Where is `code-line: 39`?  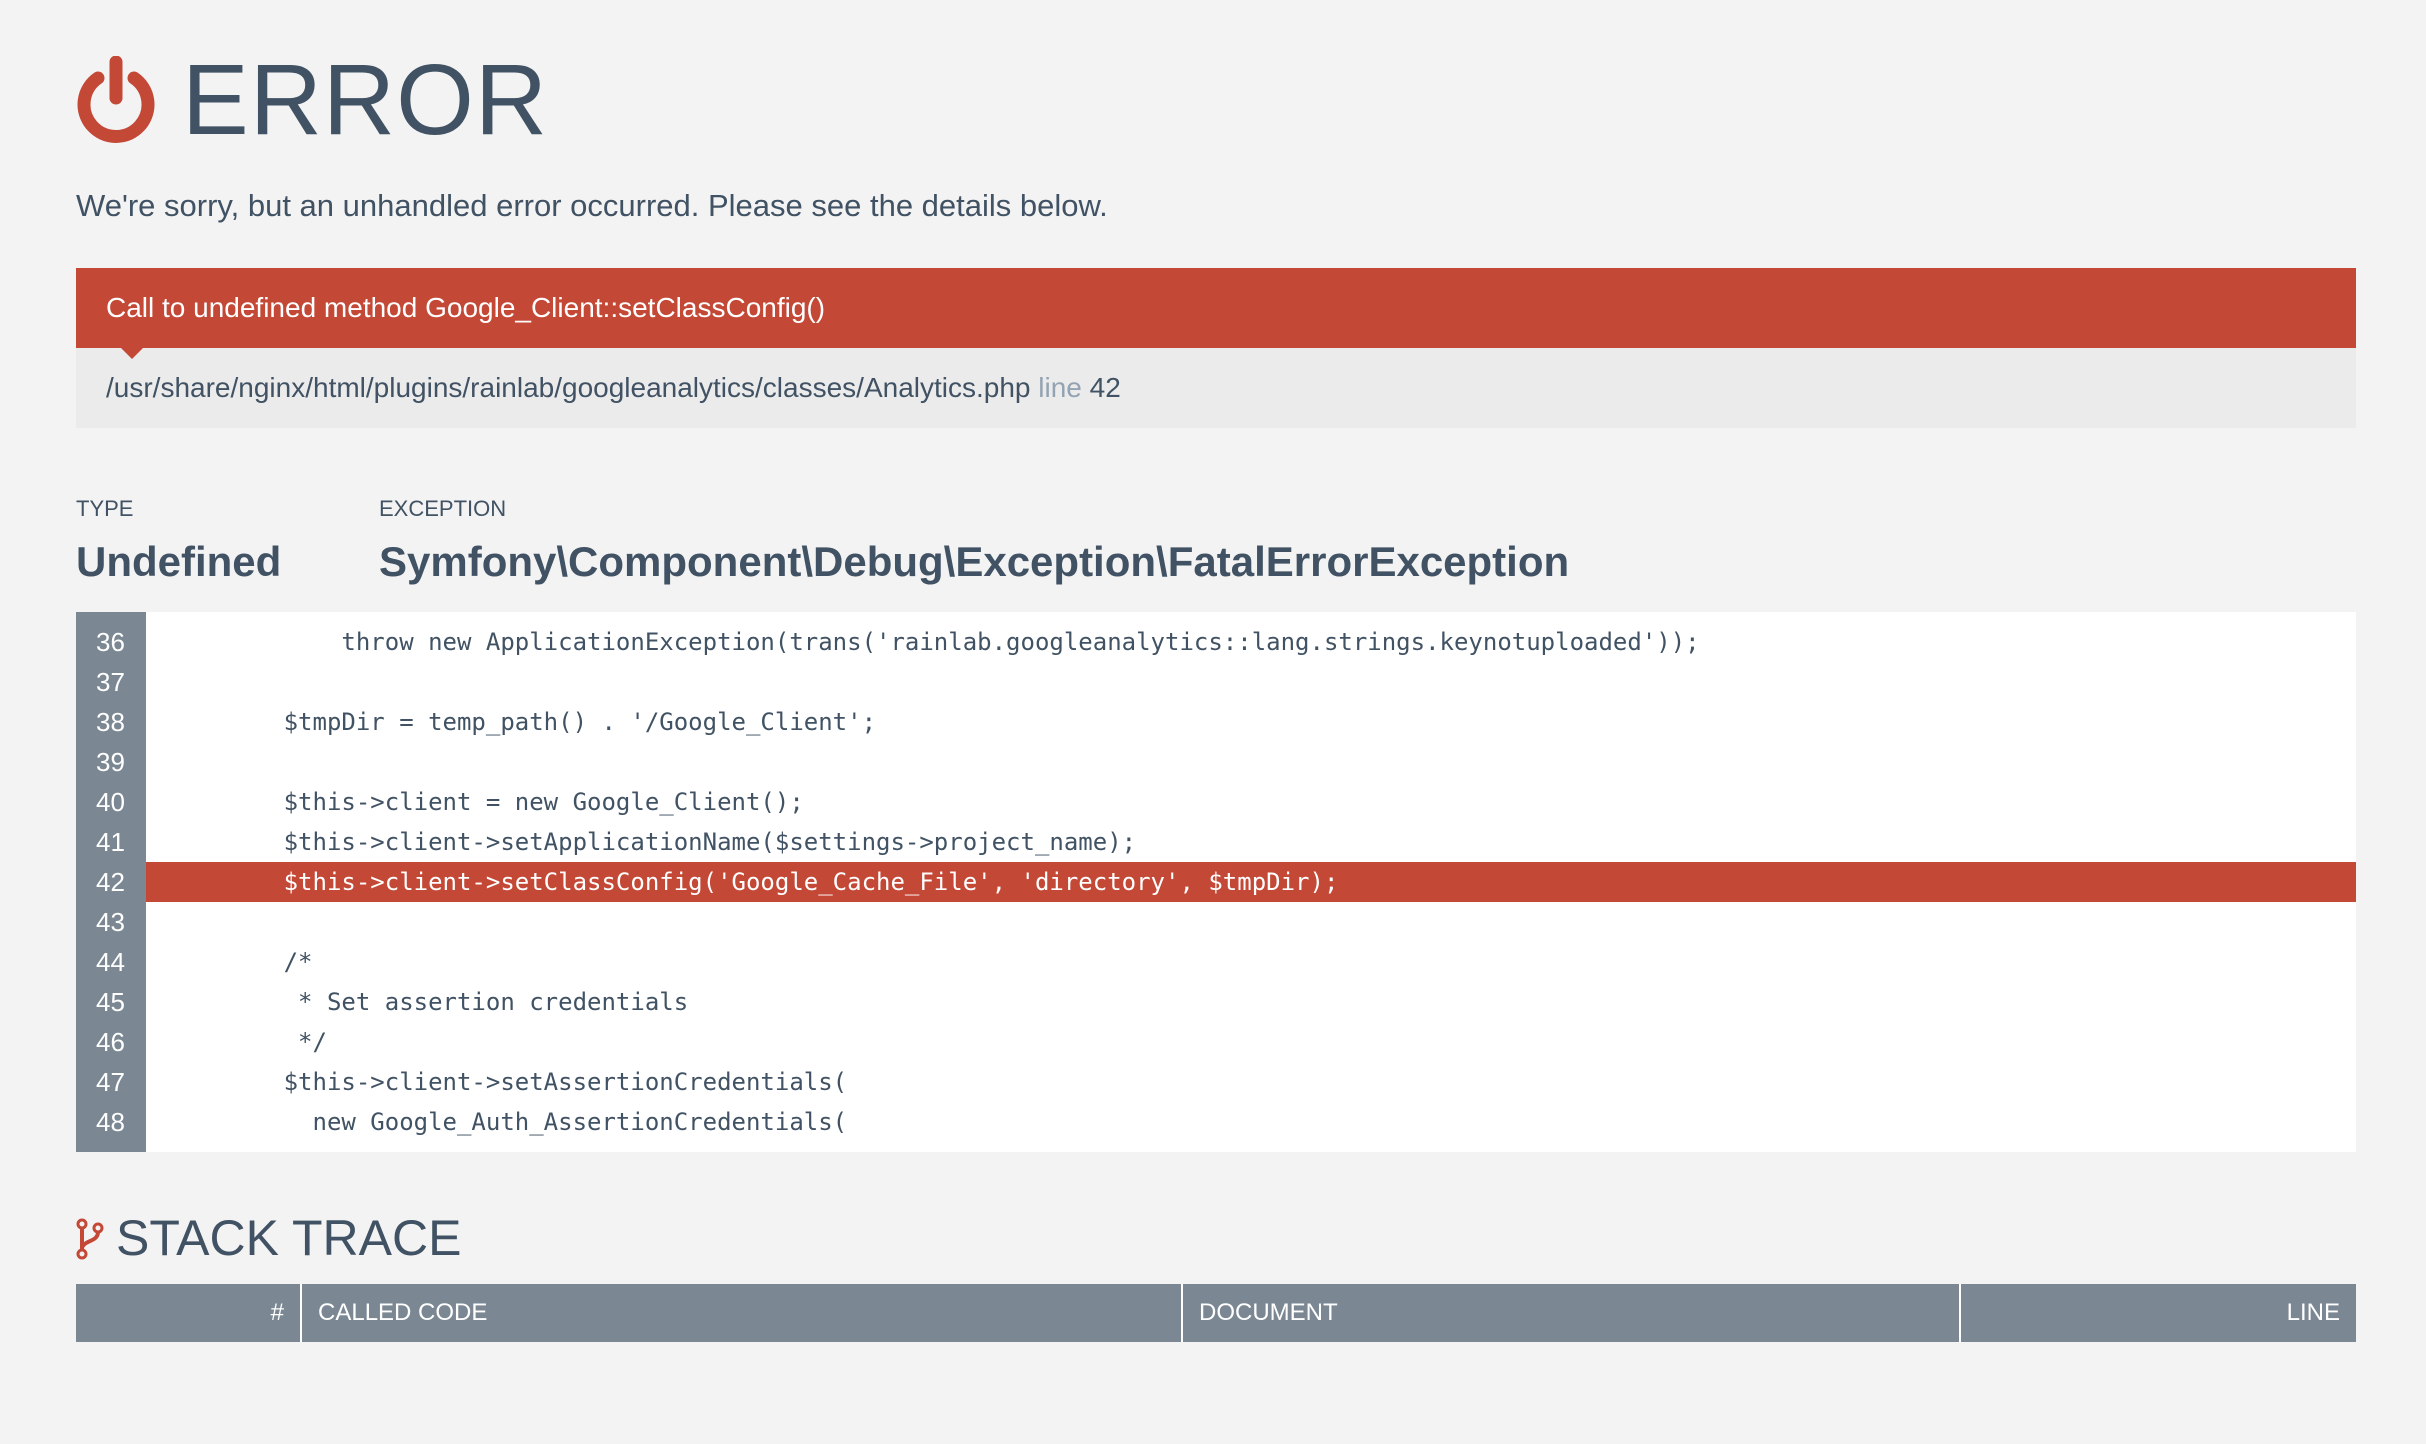 code-line: 39 is located at coordinates (1216, 762).